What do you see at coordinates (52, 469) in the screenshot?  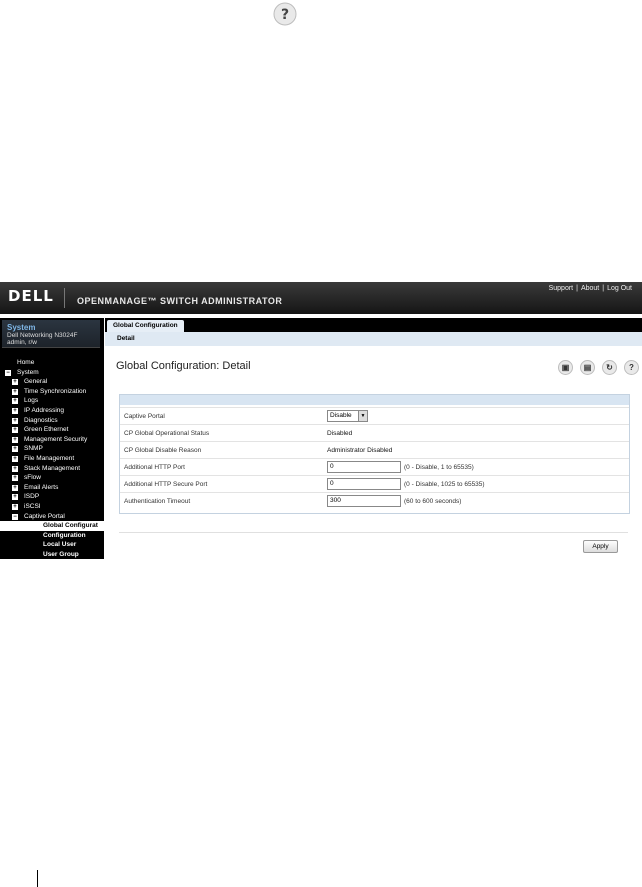 I see `sidebar-item-stack-management: + Stack Management` at bounding box center [52, 469].